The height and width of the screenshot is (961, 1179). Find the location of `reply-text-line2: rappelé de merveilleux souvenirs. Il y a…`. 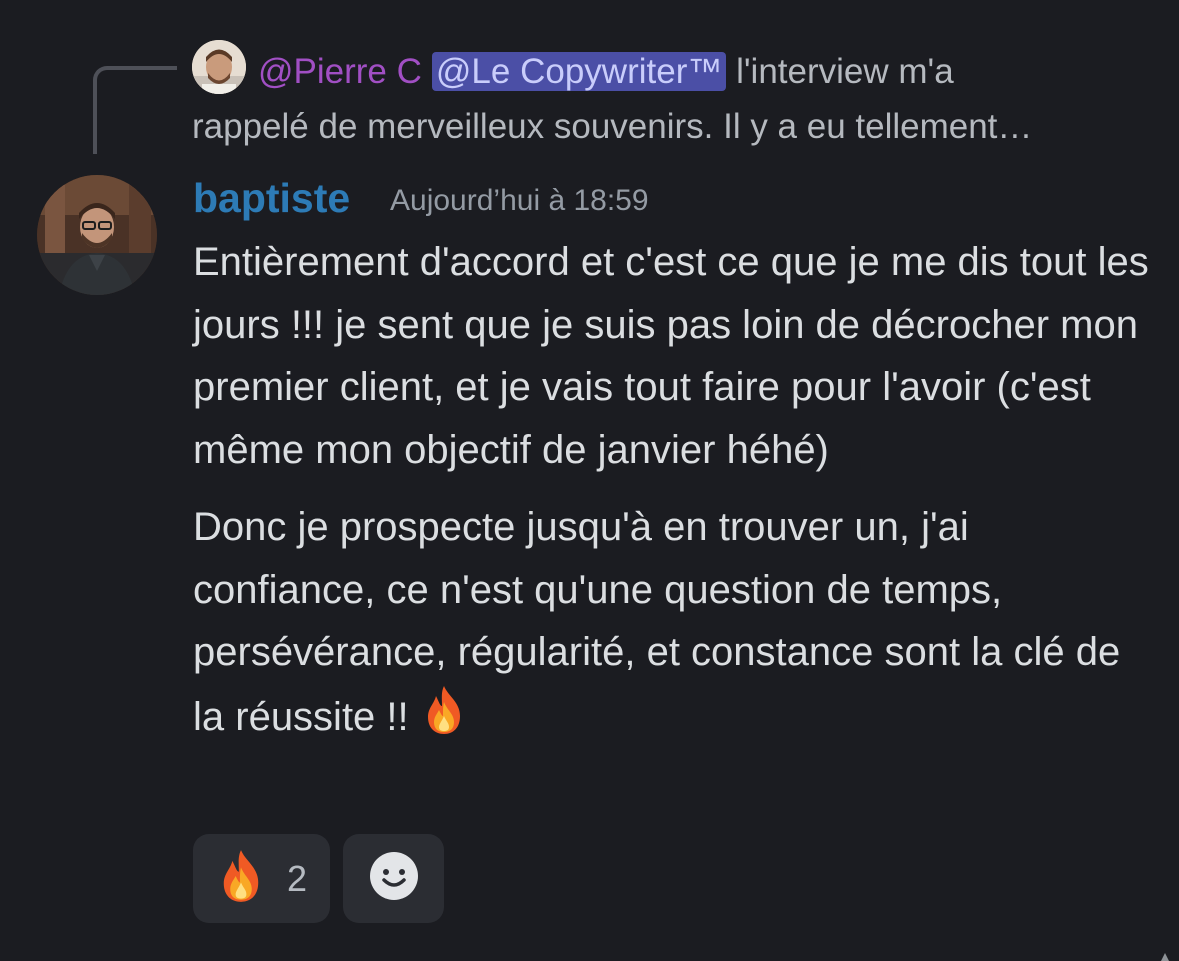

reply-text-line2: rappelé de merveilleux souvenirs. Il y a… is located at coordinates (672, 127).